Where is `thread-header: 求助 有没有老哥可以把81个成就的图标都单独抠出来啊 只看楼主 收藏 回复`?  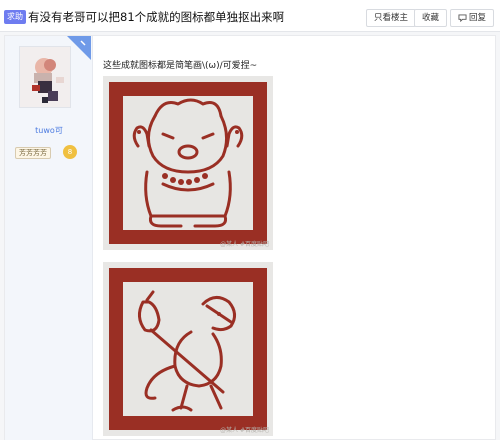 thread-header: 求助 有没有老哥可以把81个成就的图标都单独抠出来啊 只看楼主 收藏 回复 is located at coordinates (250, 16).